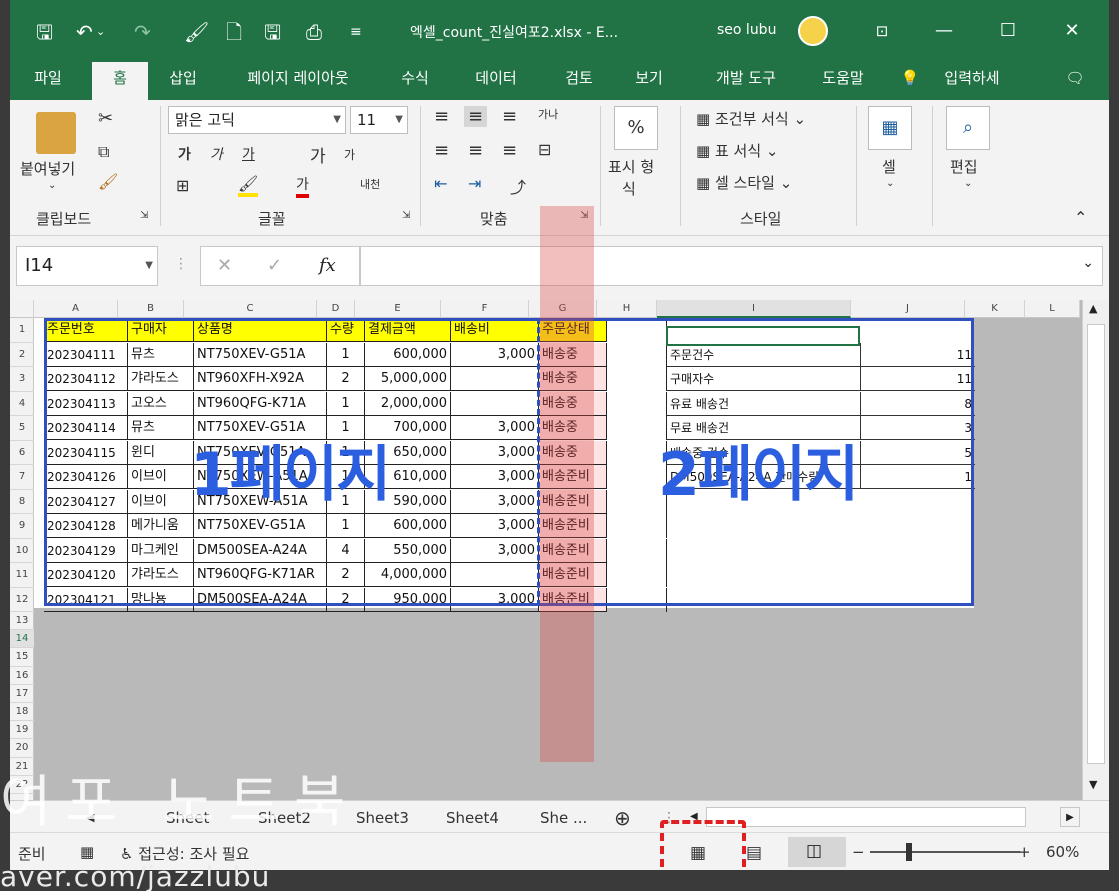  Describe the element at coordinates (349, 154) in the screenshot. I see `shrink-font-button: 가` at that location.